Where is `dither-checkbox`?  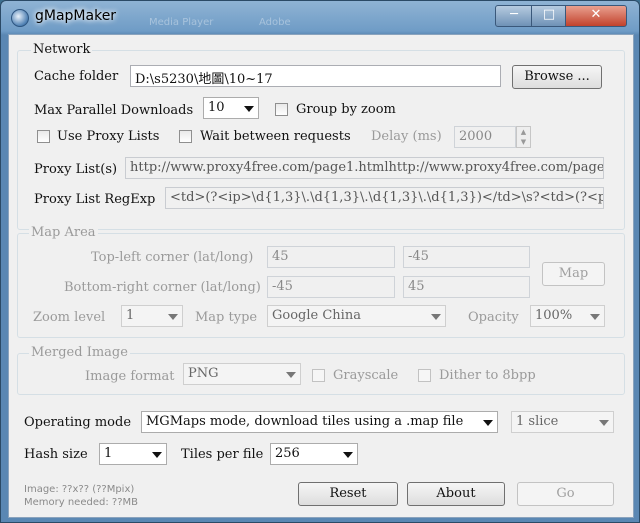 dither-checkbox is located at coordinates (424, 375).